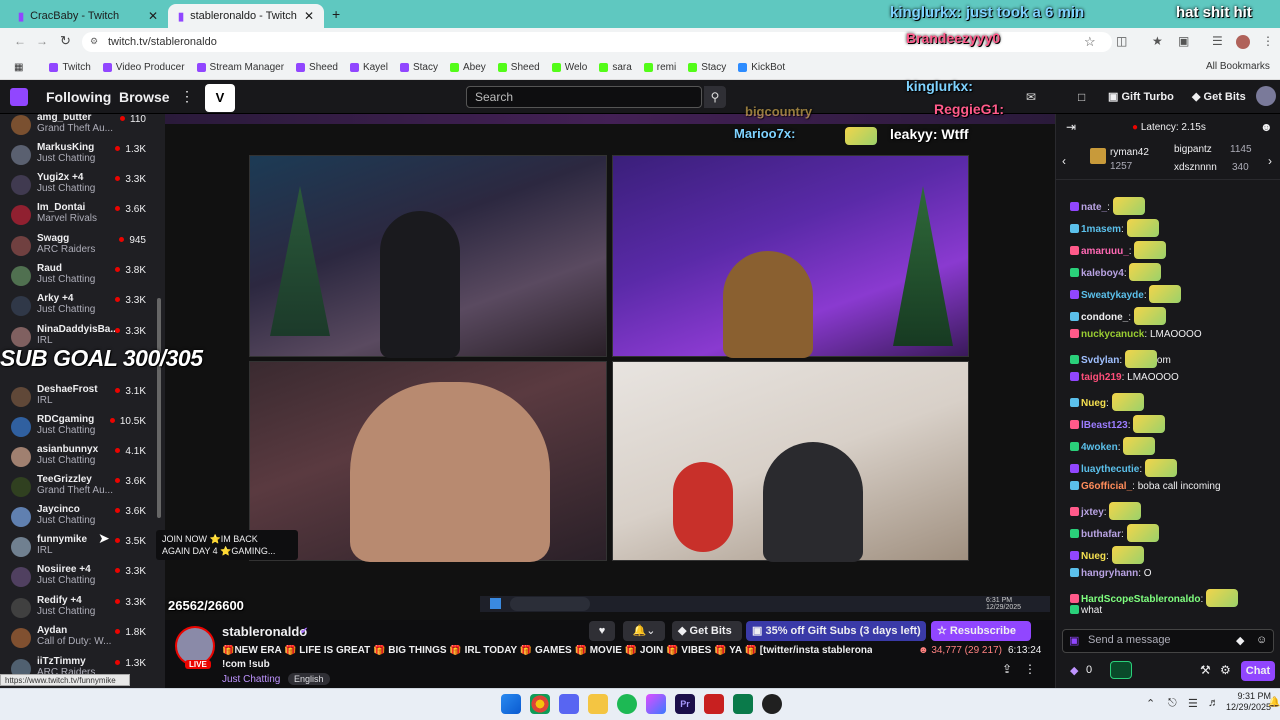 Image resolution: width=1280 pixels, height=720 pixels. I want to click on sidebar-channel: TeeGrizzley Grand Theft Au... 3.6K, so click(80, 487).